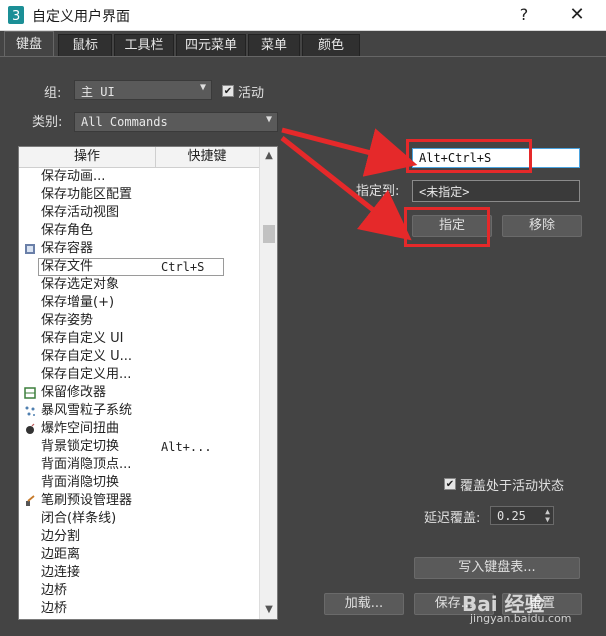 The width and height of the screenshot is (606, 636). I want to click on annotation-arrow-hotkey, so click(349, 152).